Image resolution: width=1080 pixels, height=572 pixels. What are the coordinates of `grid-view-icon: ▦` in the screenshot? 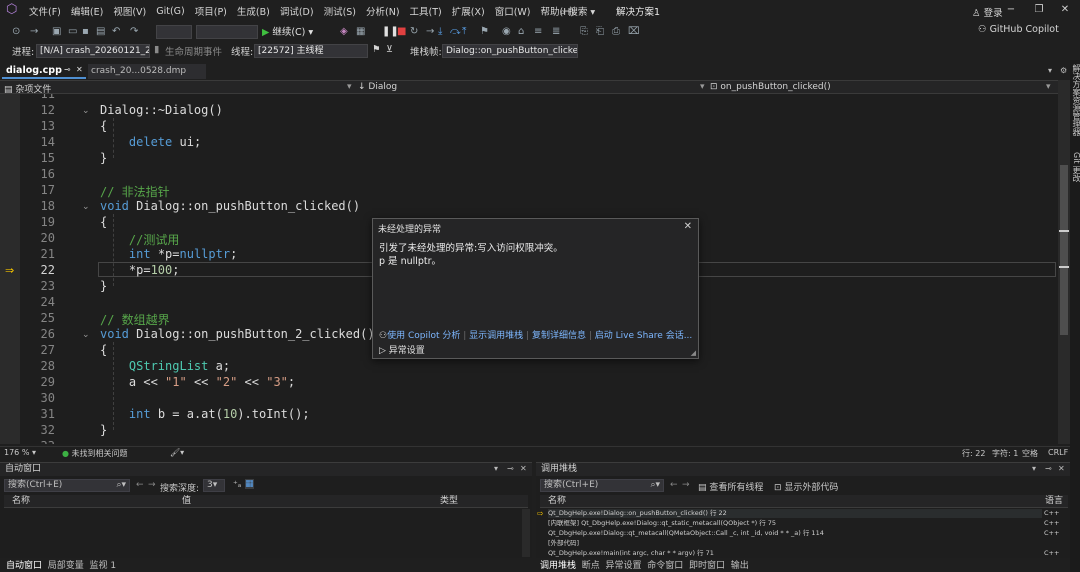 It's located at (249, 484).